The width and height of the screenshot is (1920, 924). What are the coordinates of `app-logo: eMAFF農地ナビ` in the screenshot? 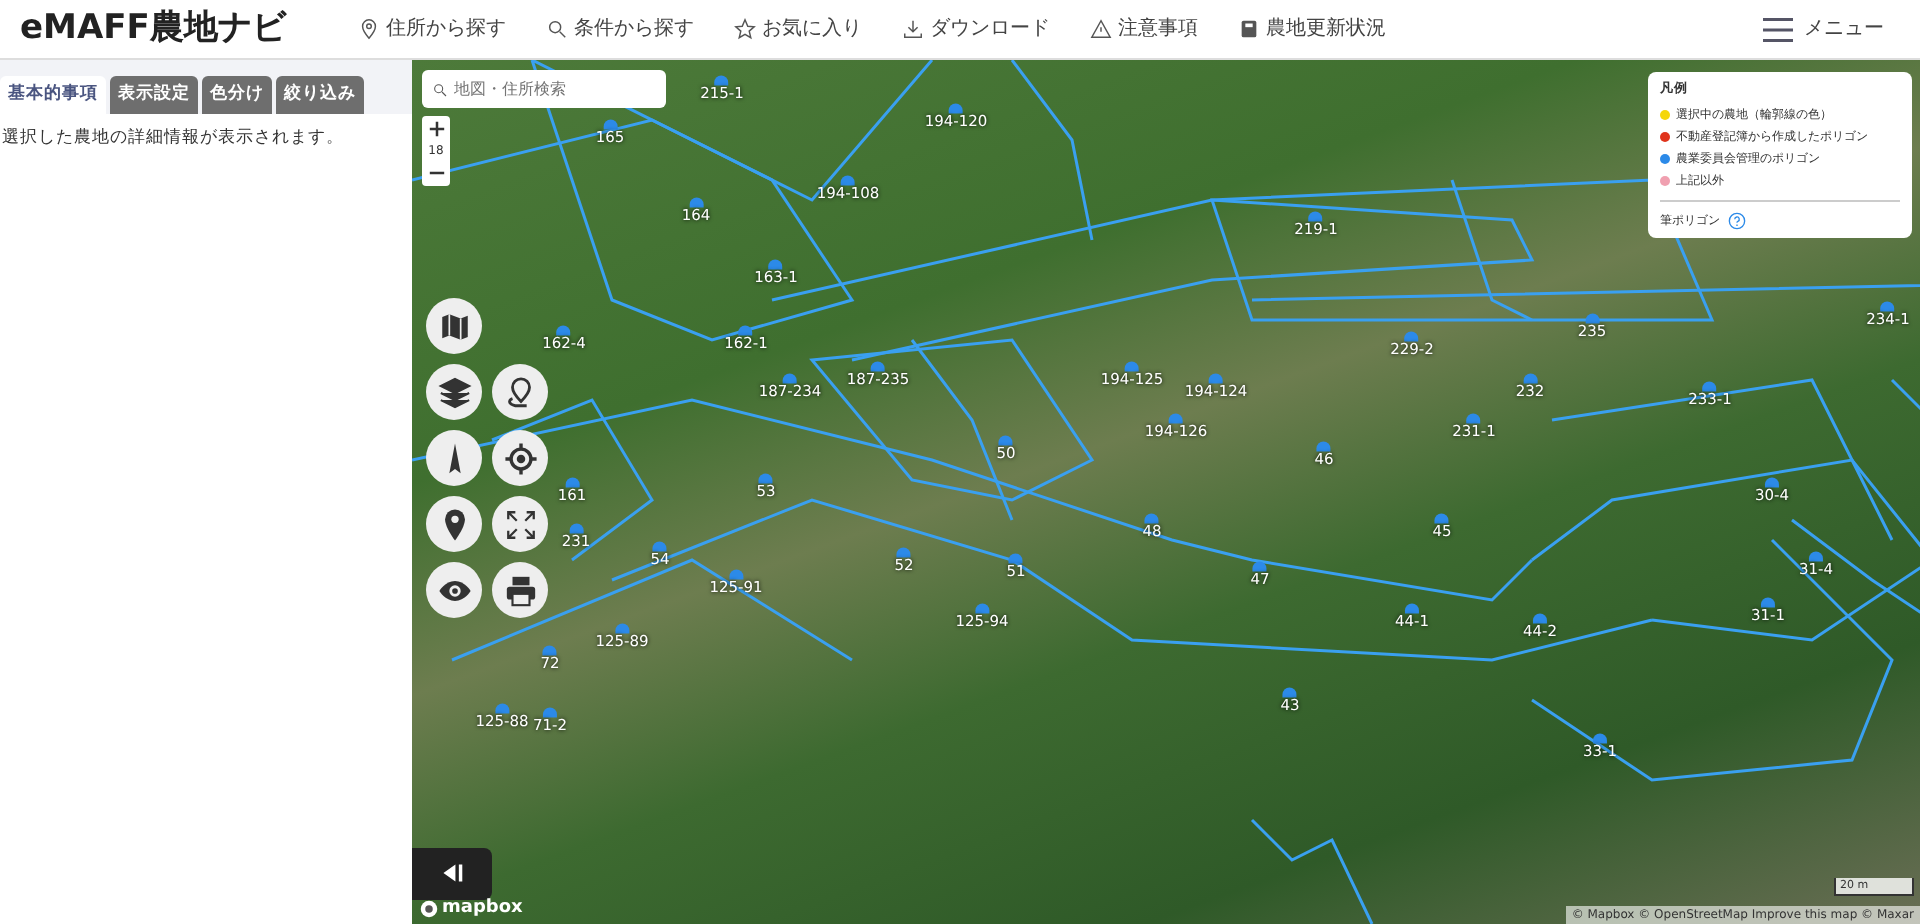 It's located at (153, 29).